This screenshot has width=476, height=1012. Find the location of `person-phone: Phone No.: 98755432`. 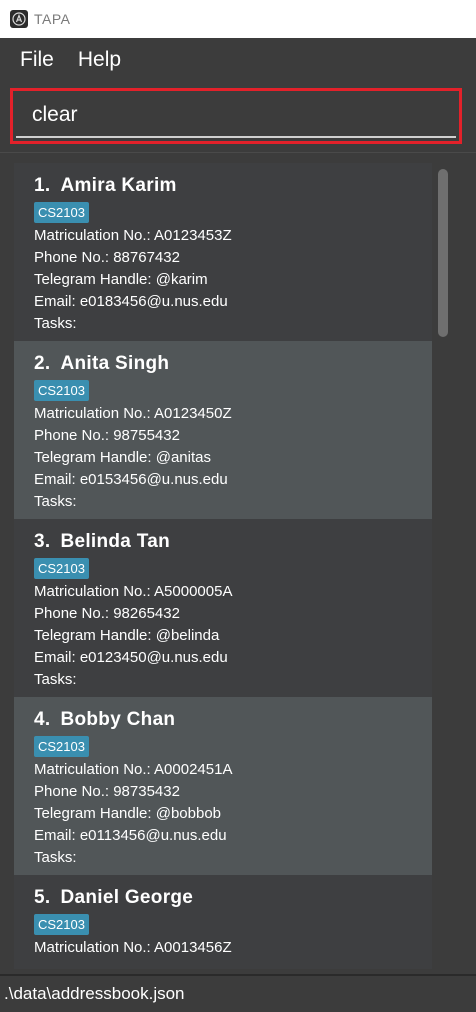

person-phone: Phone No.: 98755432 is located at coordinates (107, 435).